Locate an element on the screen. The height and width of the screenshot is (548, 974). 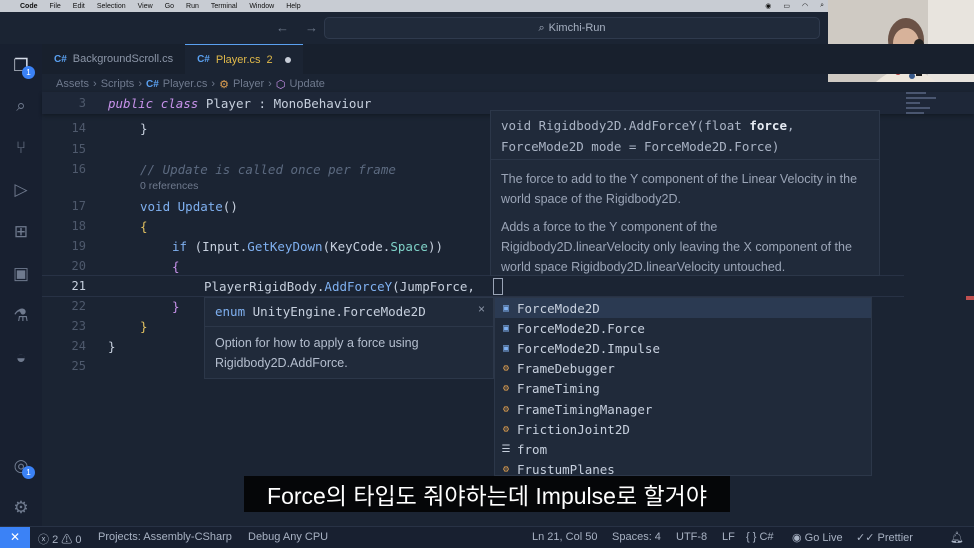
line-number: 22 is located at coordinates (78, 306).